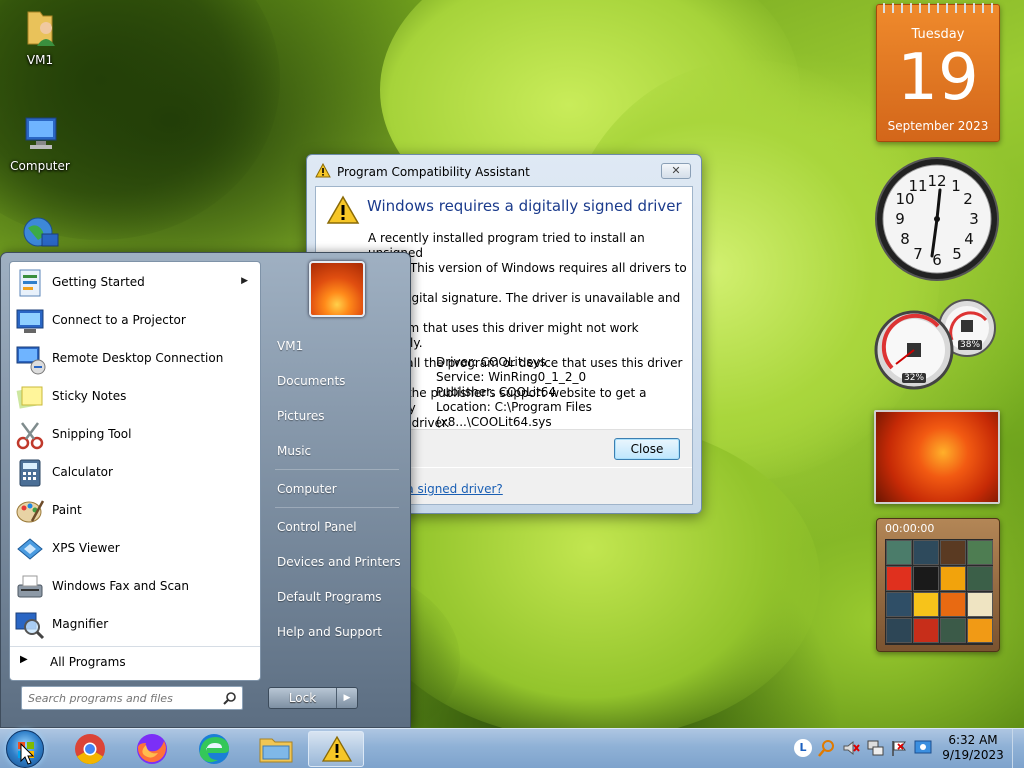 This screenshot has height=768, width=1024. I want to click on svg-text: 4, so click(969, 239).